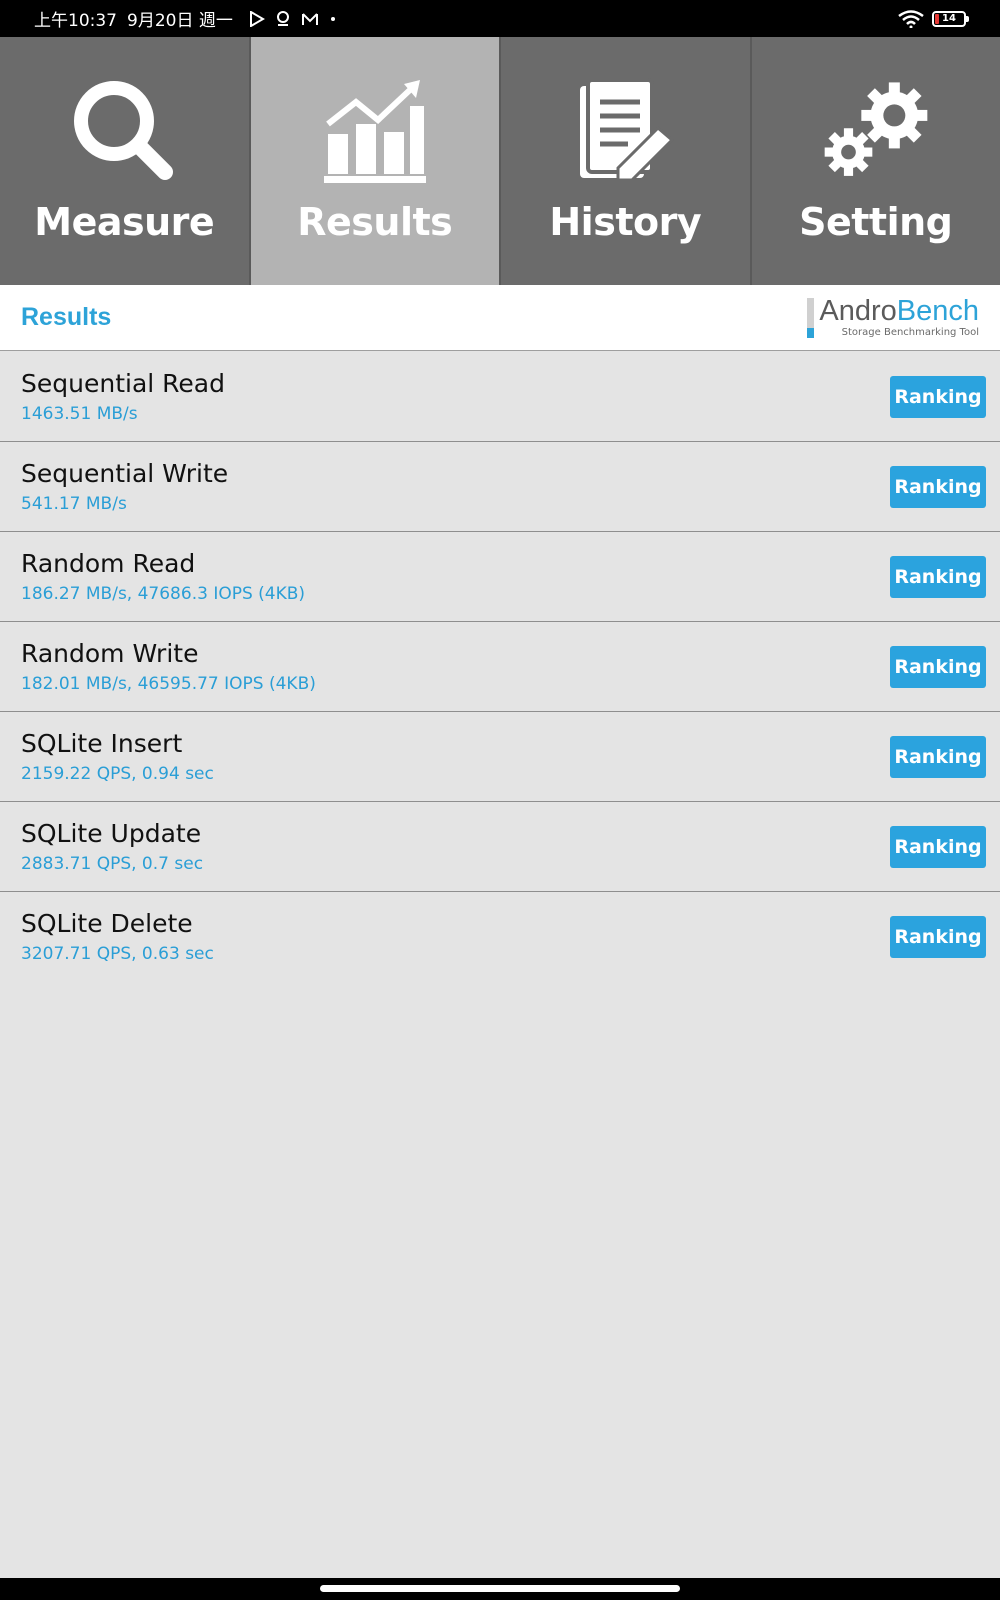 This screenshot has width=1000, height=1600. I want to click on result-name: SQLite Delete, so click(107, 923).